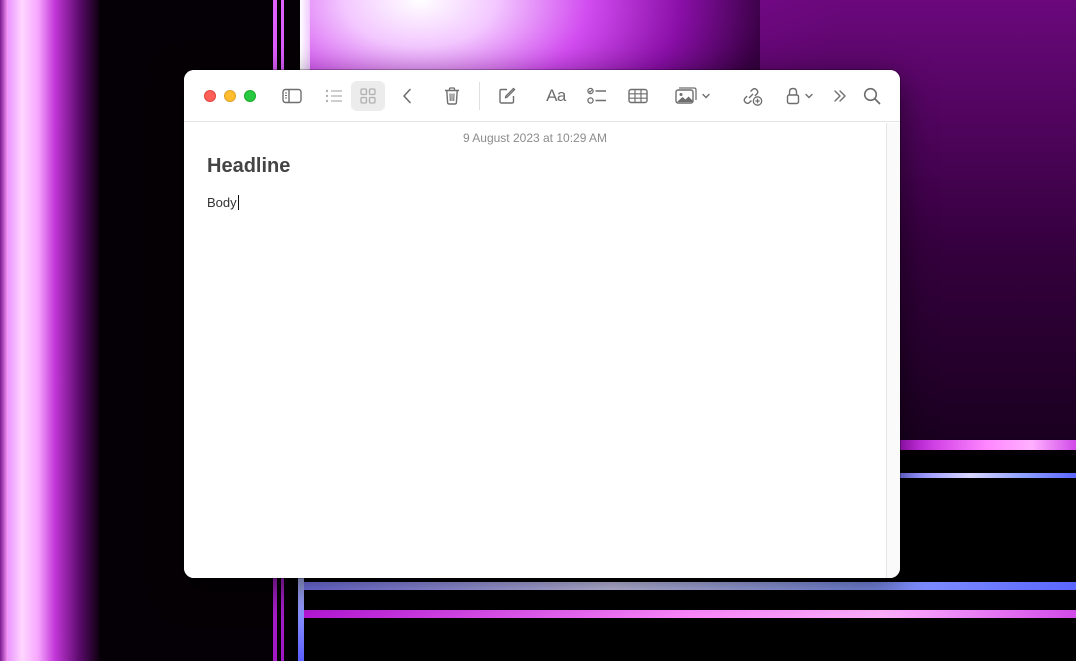 The image size is (1076, 661). I want to click on zoom-button, so click(250, 96).